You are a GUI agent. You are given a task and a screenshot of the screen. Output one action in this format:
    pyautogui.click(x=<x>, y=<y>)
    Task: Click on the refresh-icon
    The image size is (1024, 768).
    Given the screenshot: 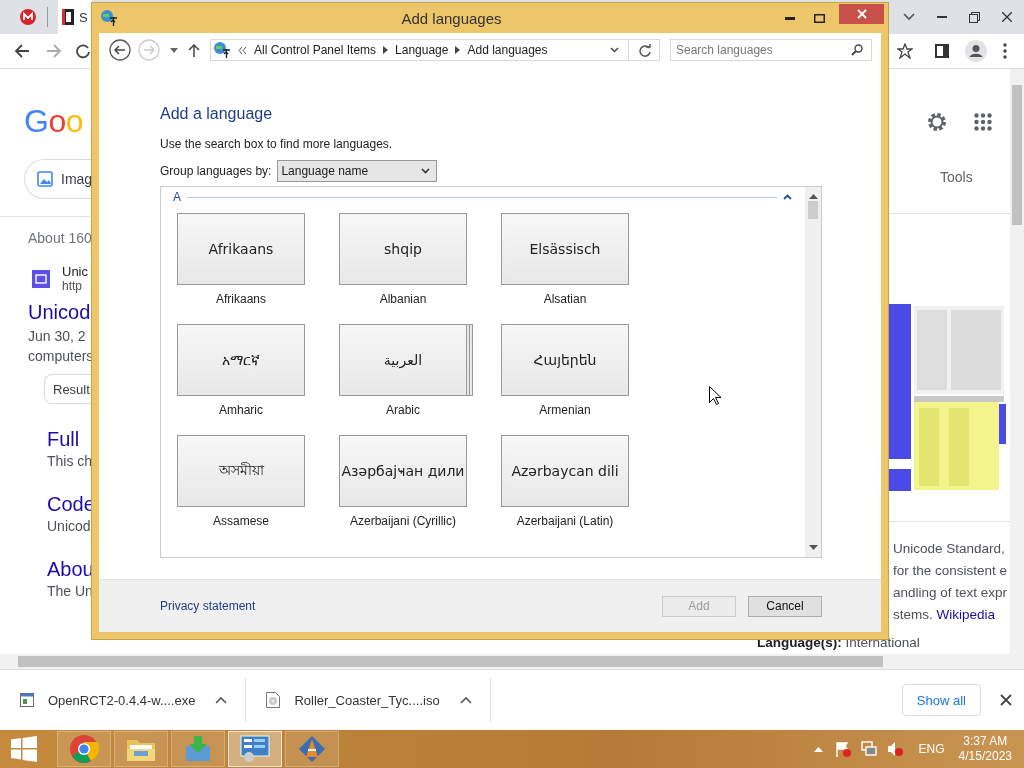 What is the action you would take?
    pyautogui.click(x=645, y=50)
    